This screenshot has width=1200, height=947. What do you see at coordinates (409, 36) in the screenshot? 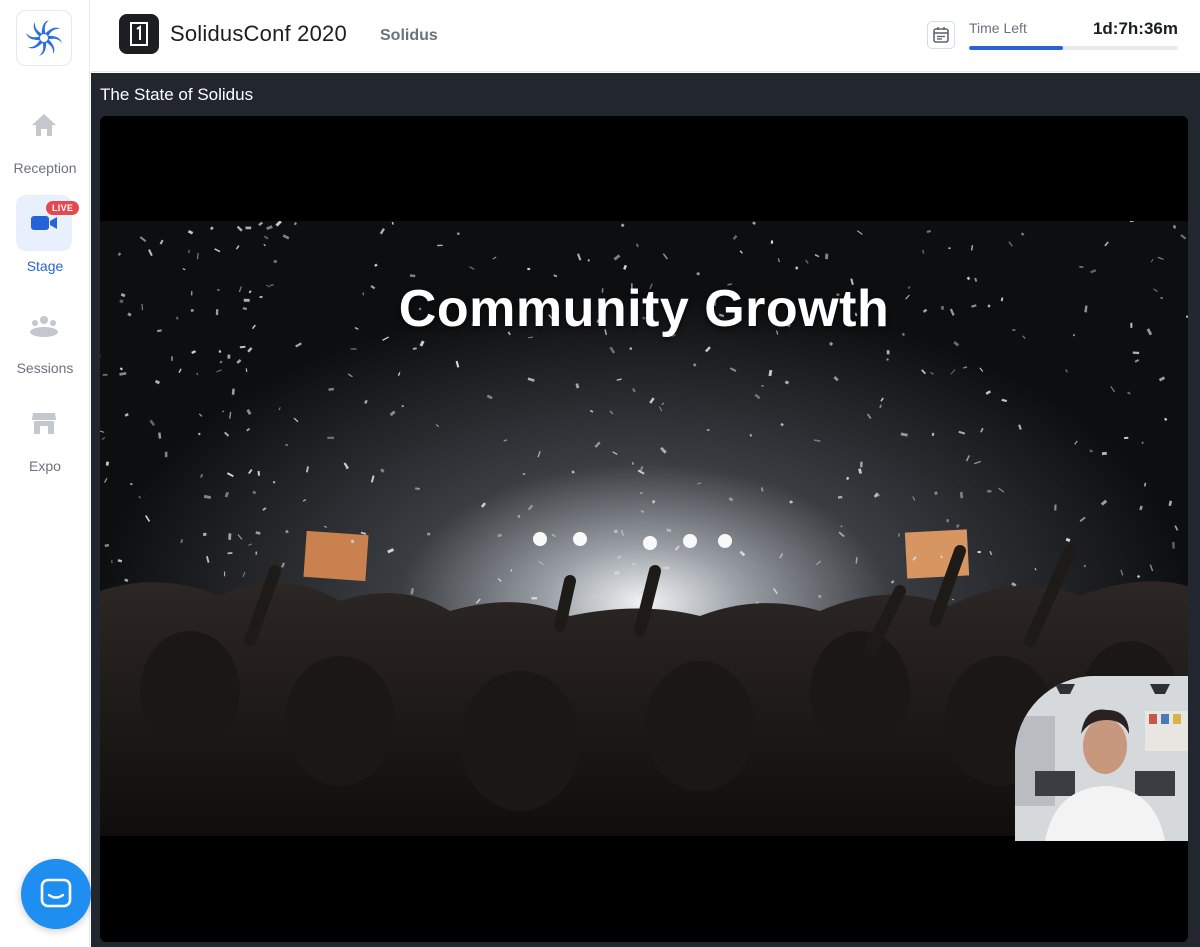
I see `org-name: Solidus` at bounding box center [409, 36].